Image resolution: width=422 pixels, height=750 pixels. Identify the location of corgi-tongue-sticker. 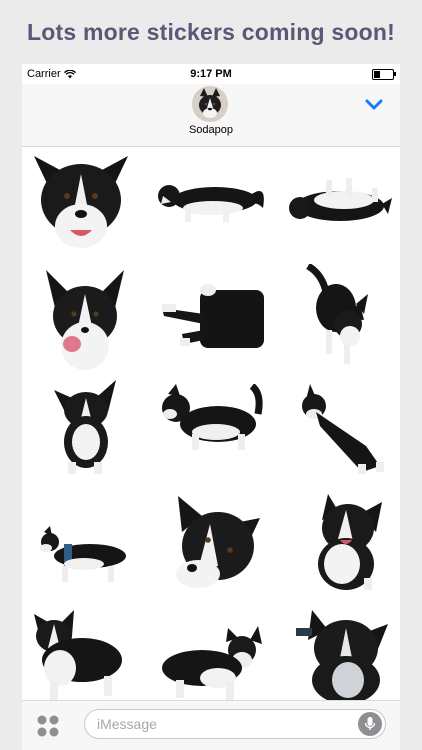
(85, 319).